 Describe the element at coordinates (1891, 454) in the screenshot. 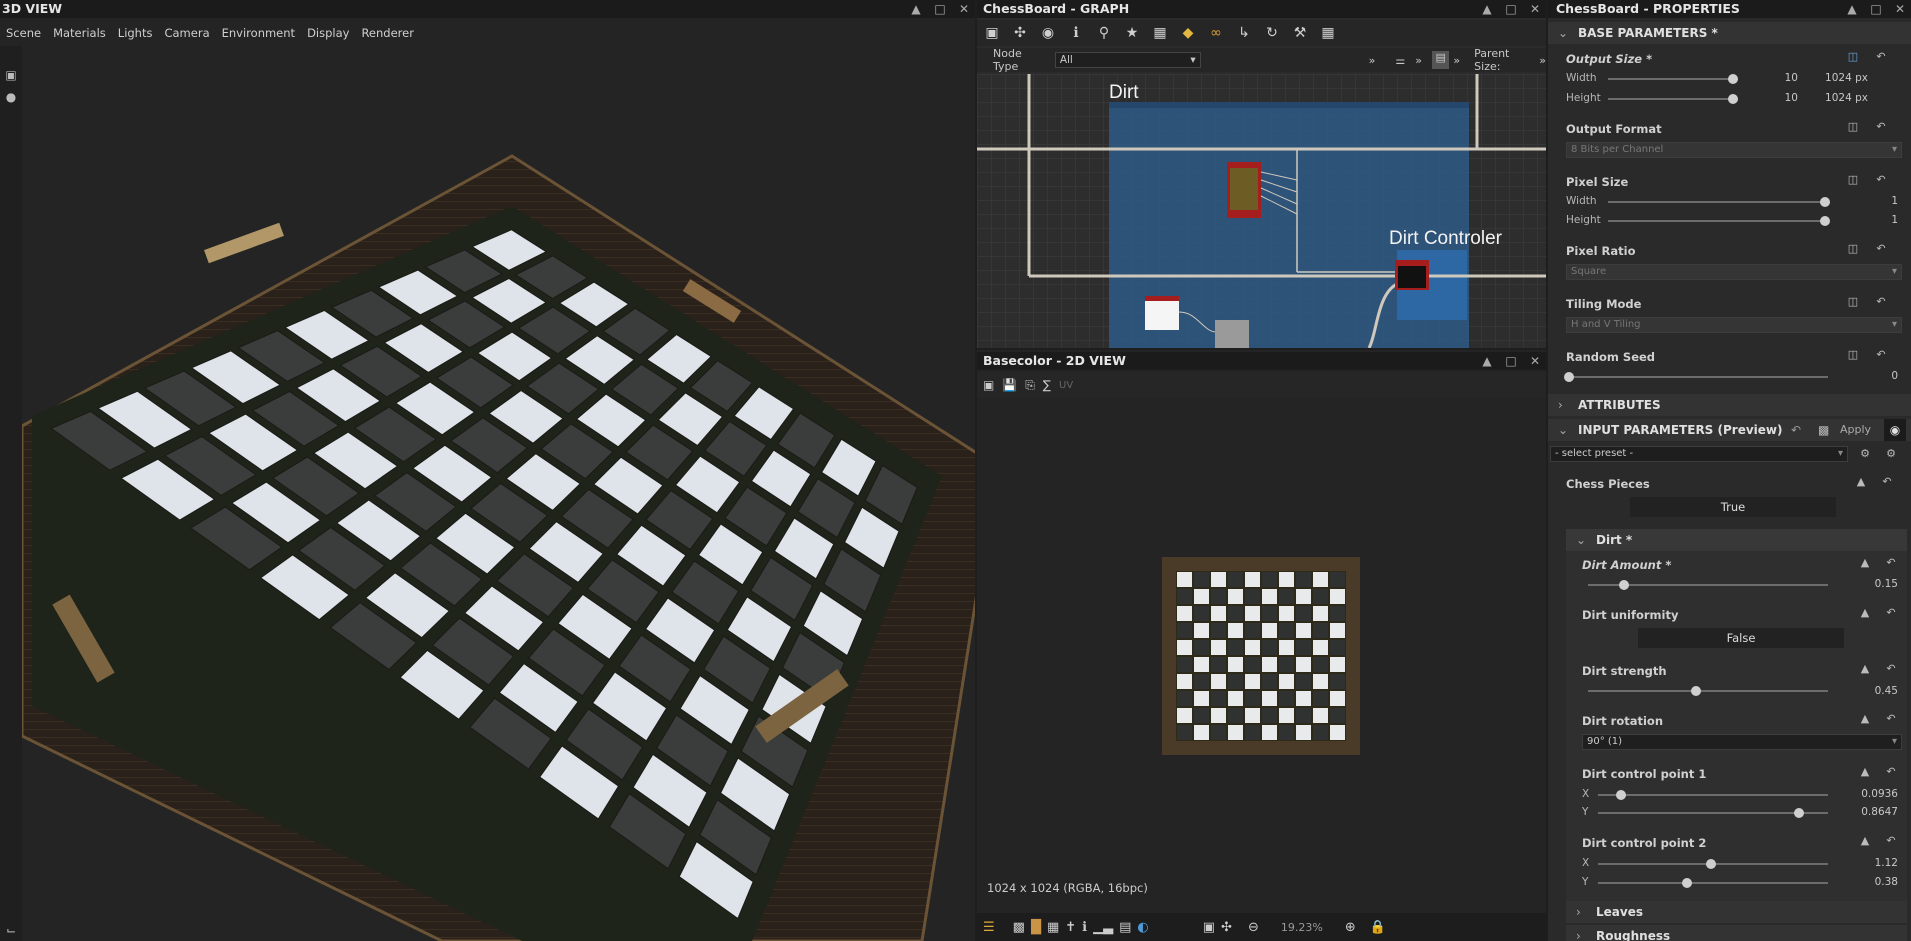

I see `settings-icon: ⚙` at that location.